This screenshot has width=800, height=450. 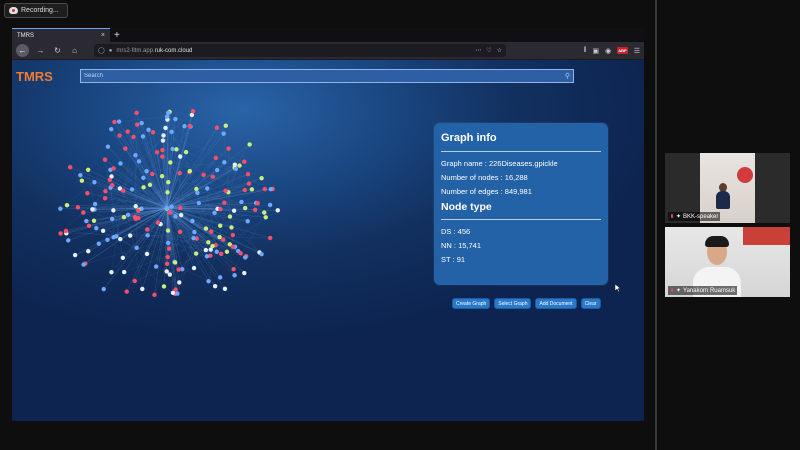 What do you see at coordinates (513, 303) in the screenshot?
I see `select-graph-button: Select Graph` at bounding box center [513, 303].